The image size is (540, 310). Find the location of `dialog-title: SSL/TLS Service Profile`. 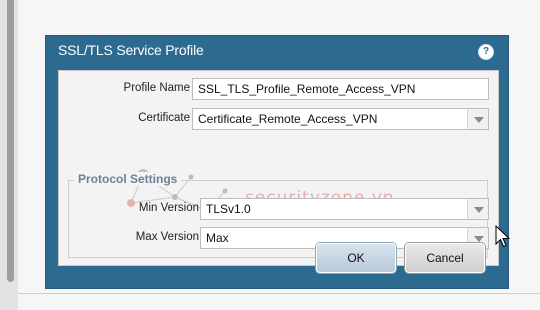

dialog-title: SSL/TLS Service Profile is located at coordinates (131, 50).